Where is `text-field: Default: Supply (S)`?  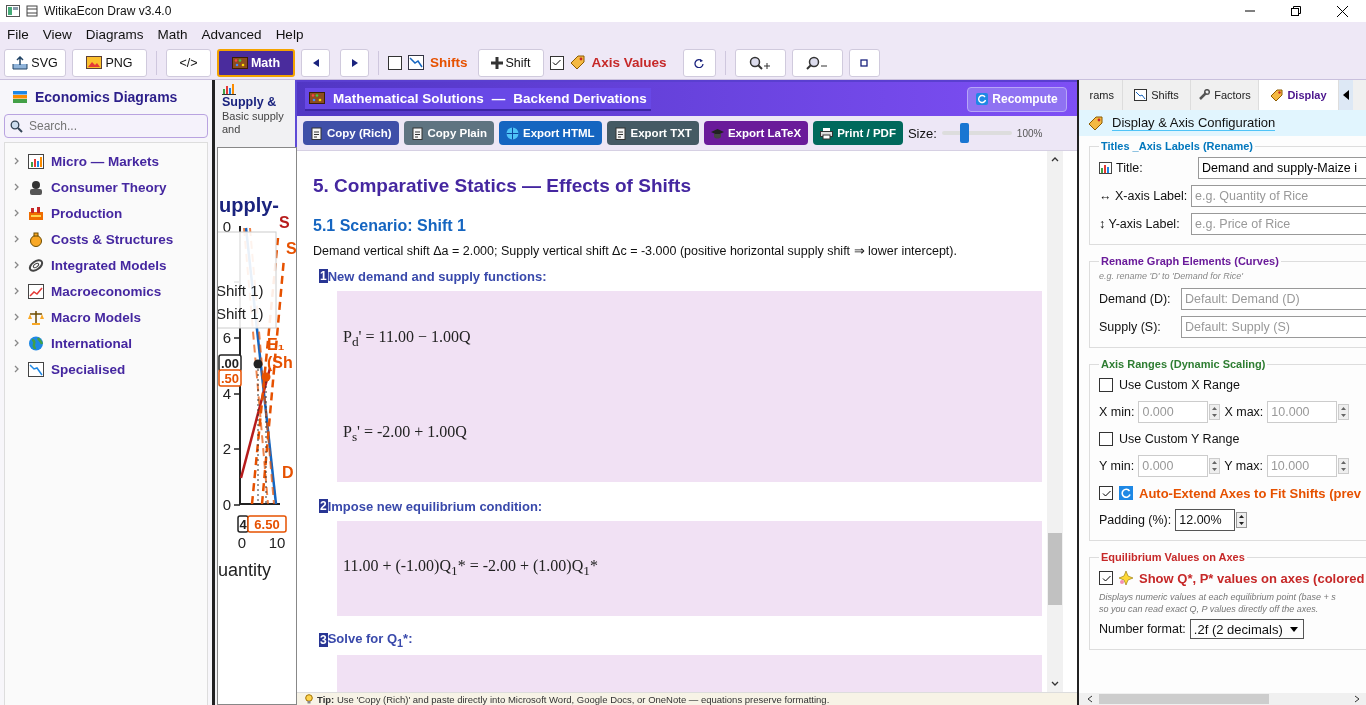
text-field: Default: Supply (S) is located at coordinates (1273, 327).